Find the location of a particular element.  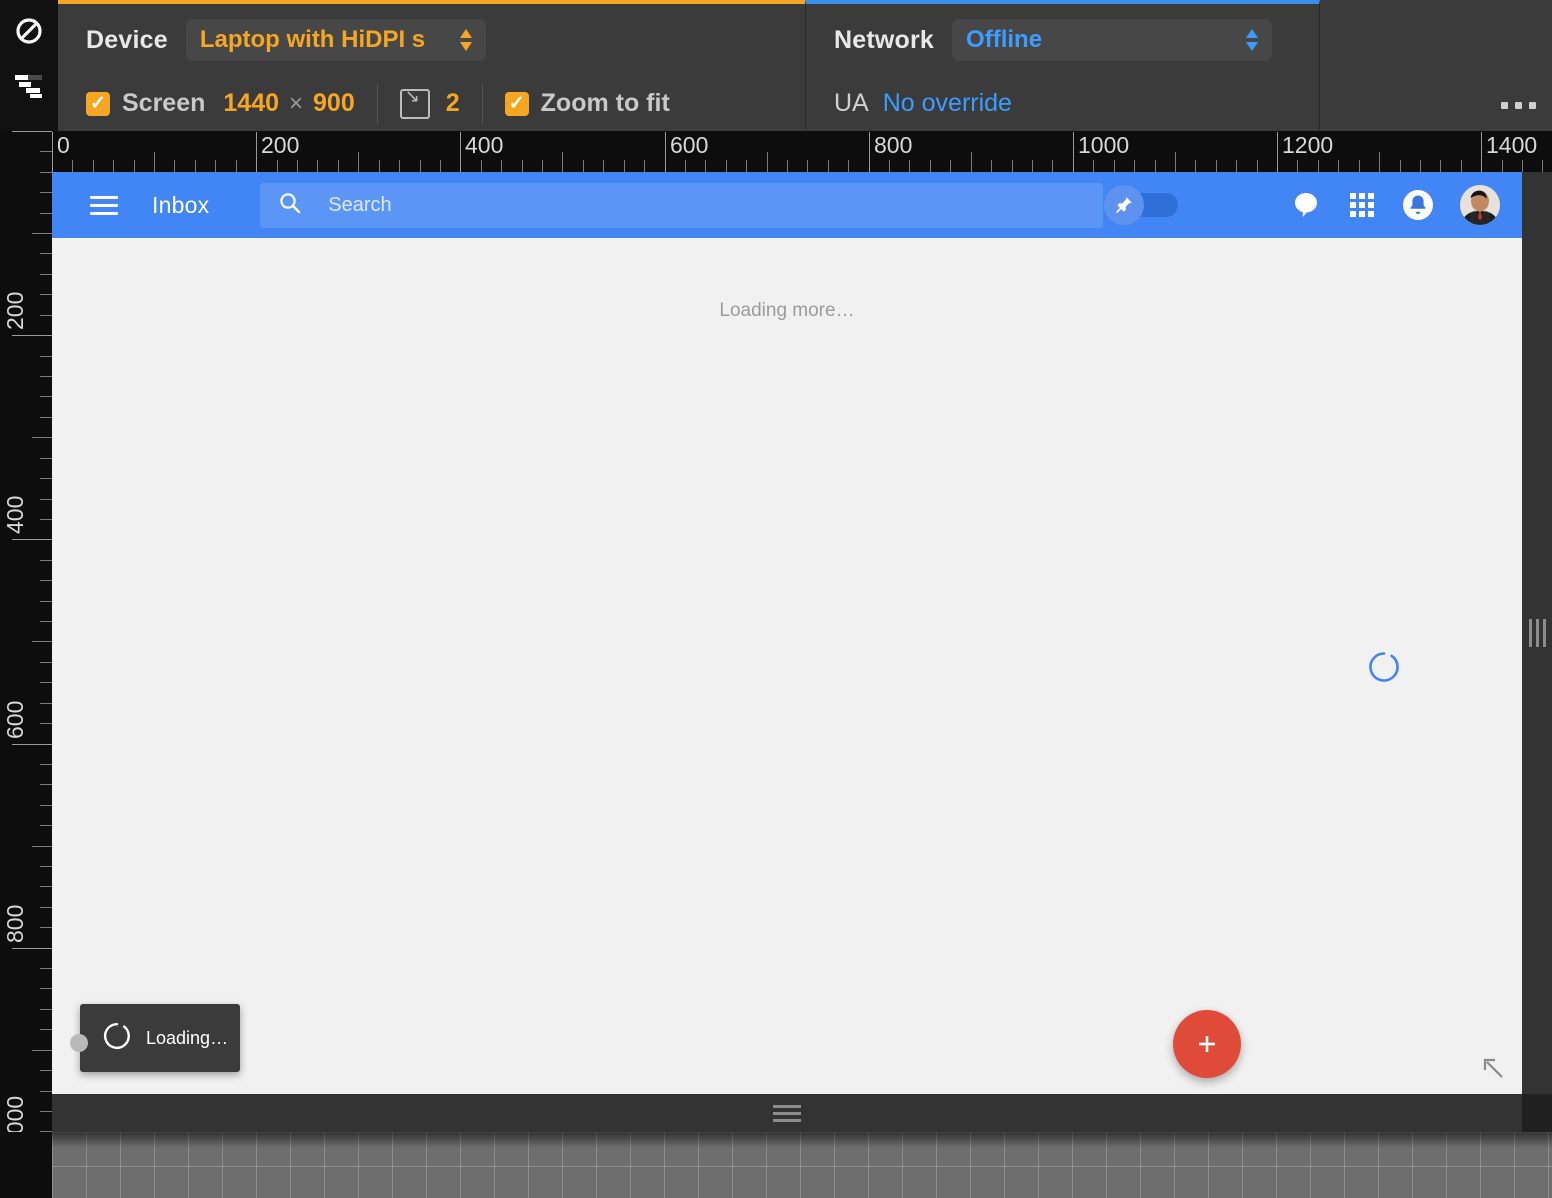

screen-checkbox: ✓ is located at coordinates (98, 103).